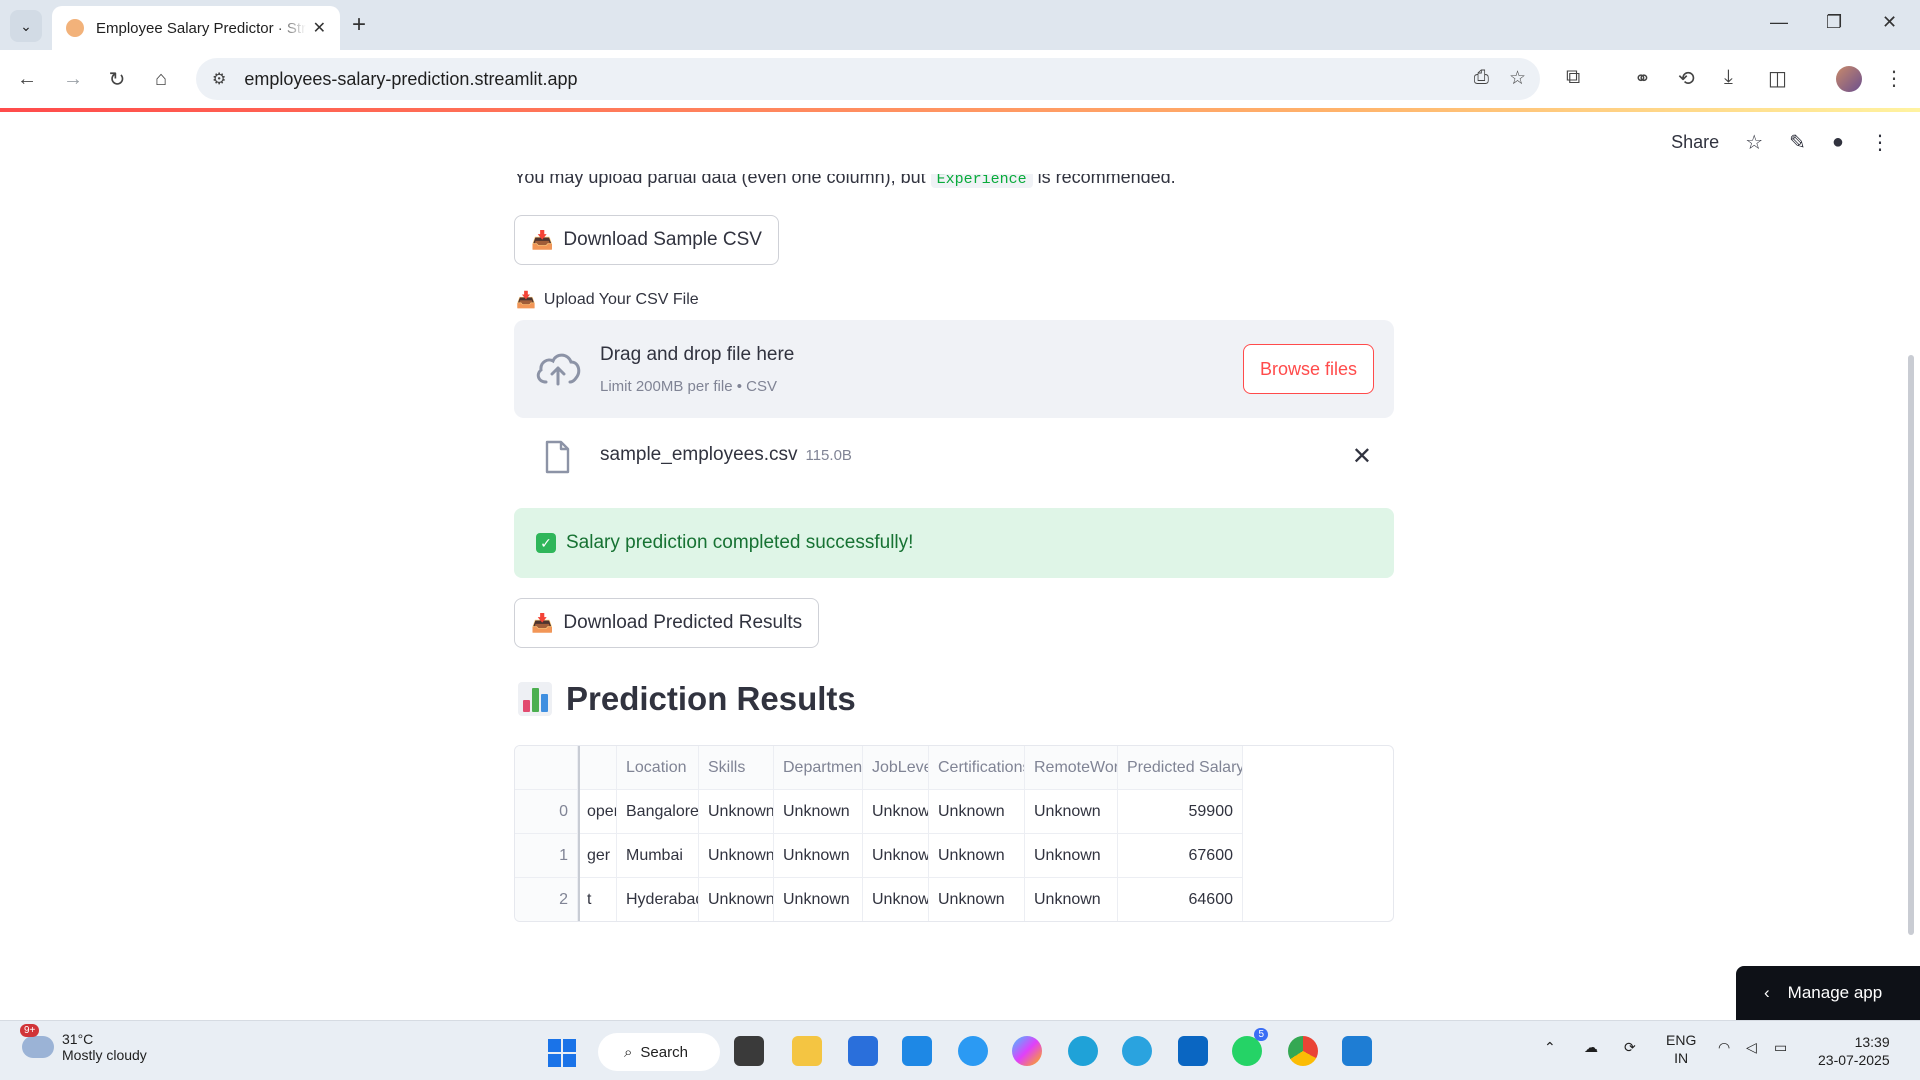 The width and height of the screenshot is (1920, 1080). I want to click on partial-column-header-cell, so click(597, 768).